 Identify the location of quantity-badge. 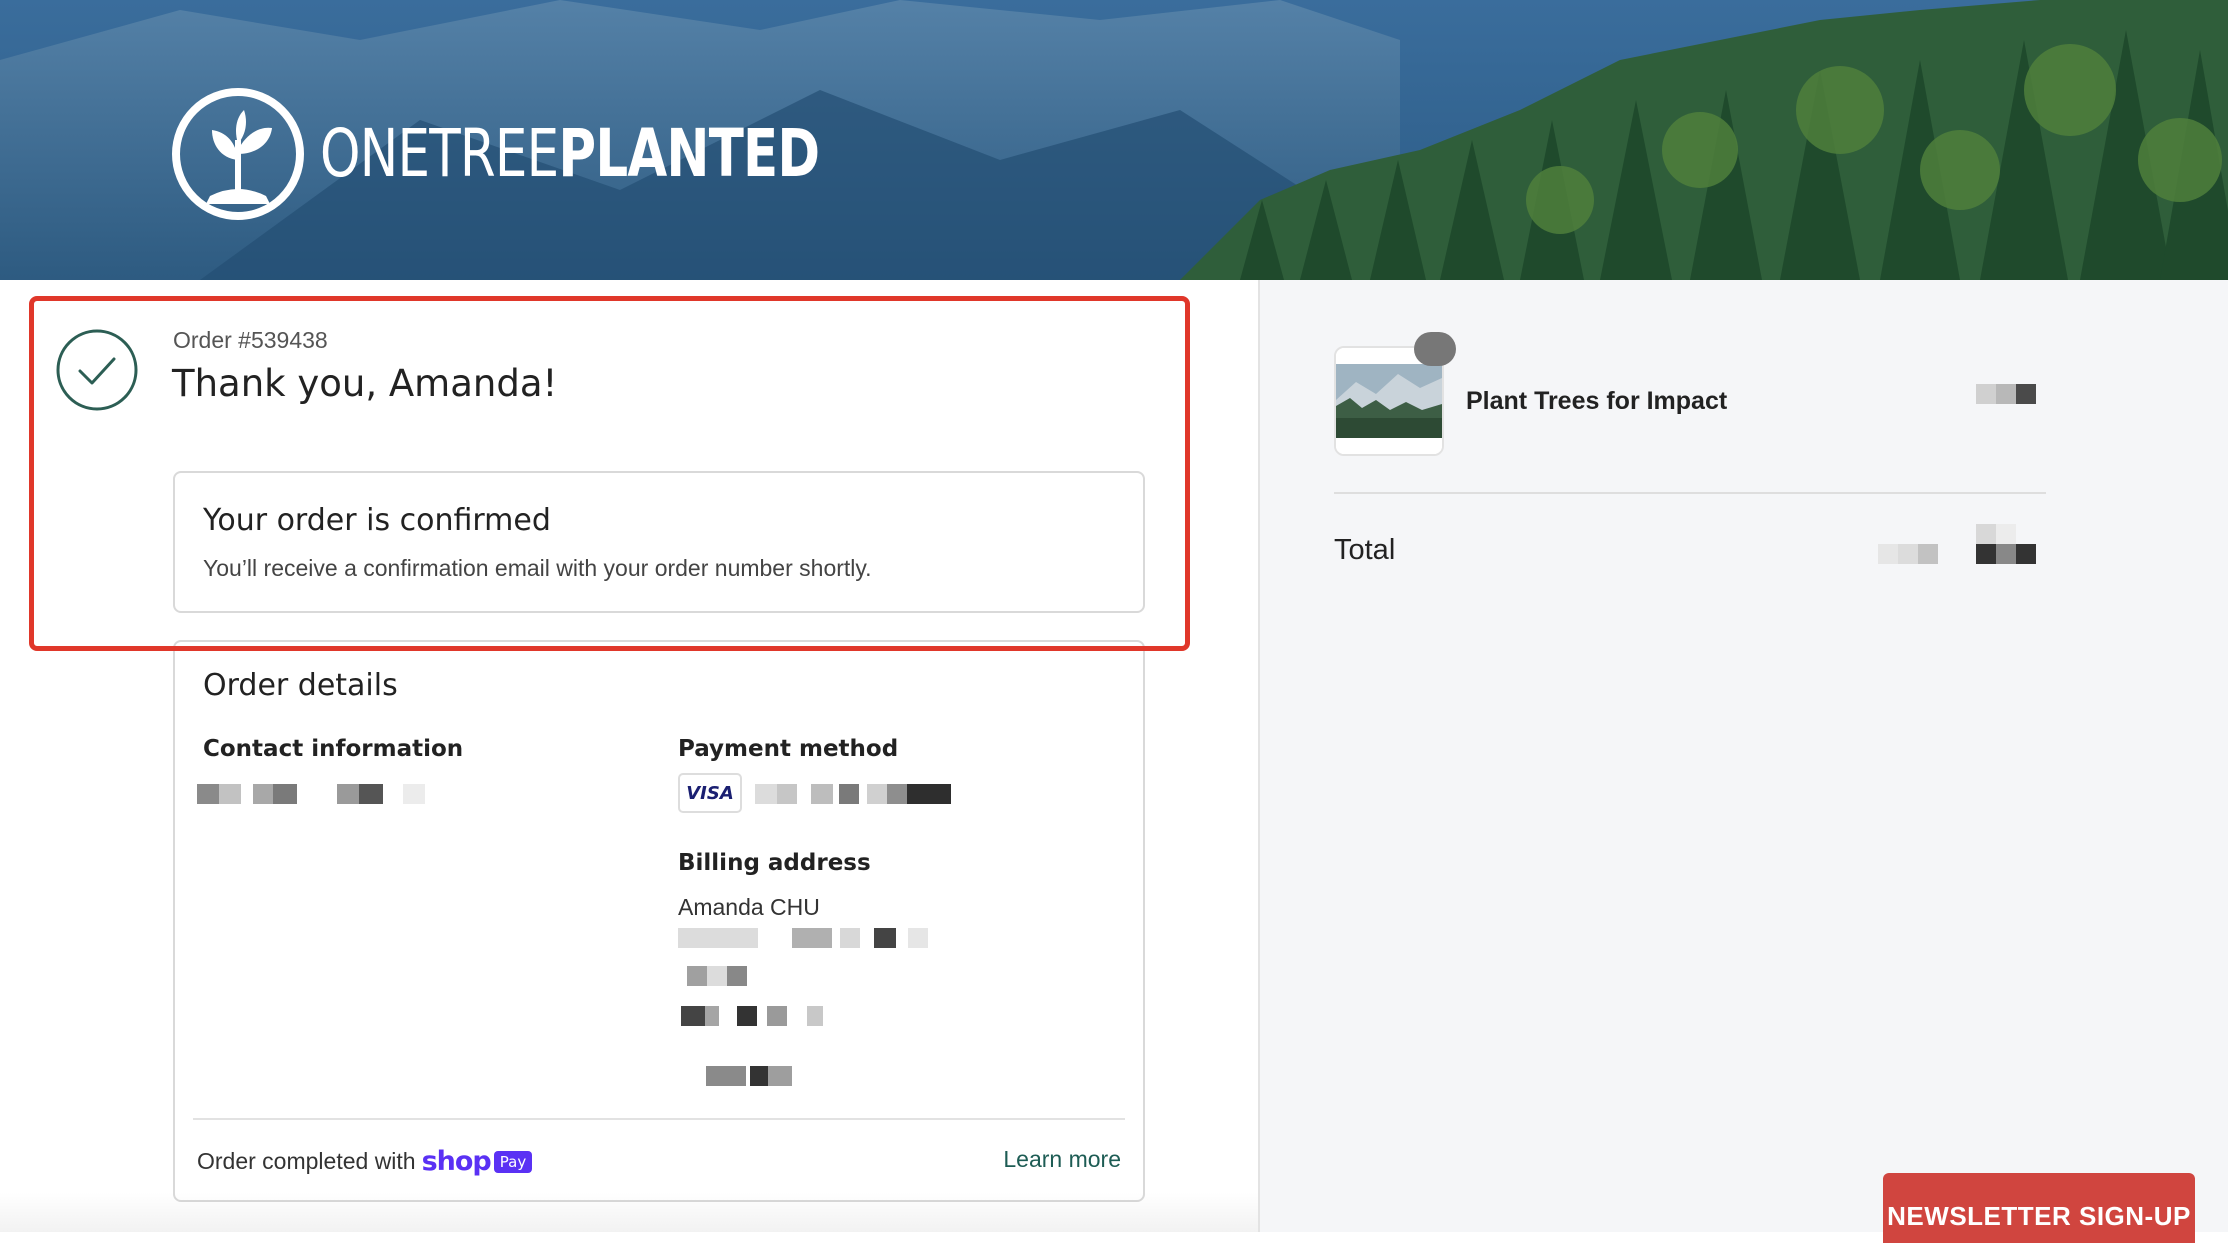
(1435, 349).